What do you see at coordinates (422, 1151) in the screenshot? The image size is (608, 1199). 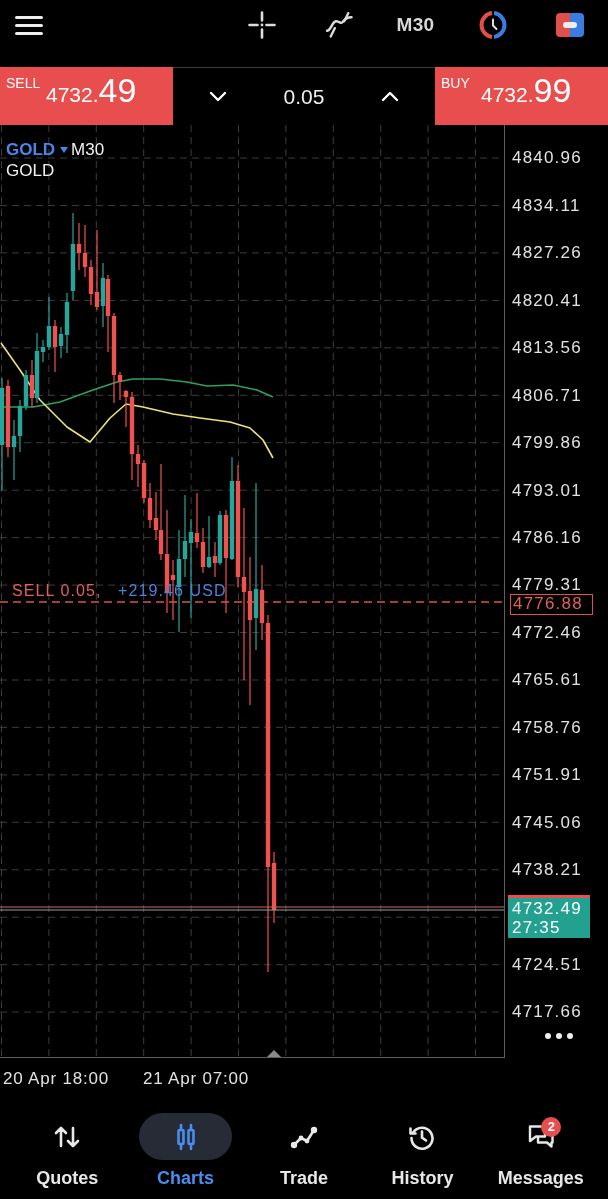 I see `nav-tab: History` at bounding box center [422, 1151].